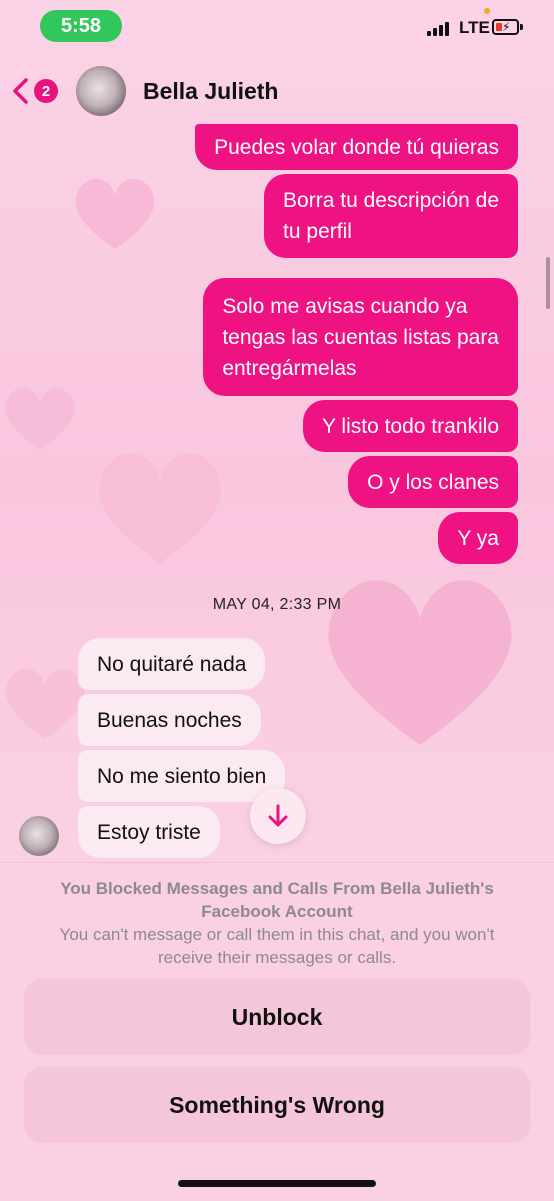  What do you see at coordinates (289, 368) in the screenshot?
I see `message-text: entregármelas` at bounding box center [289, 368].